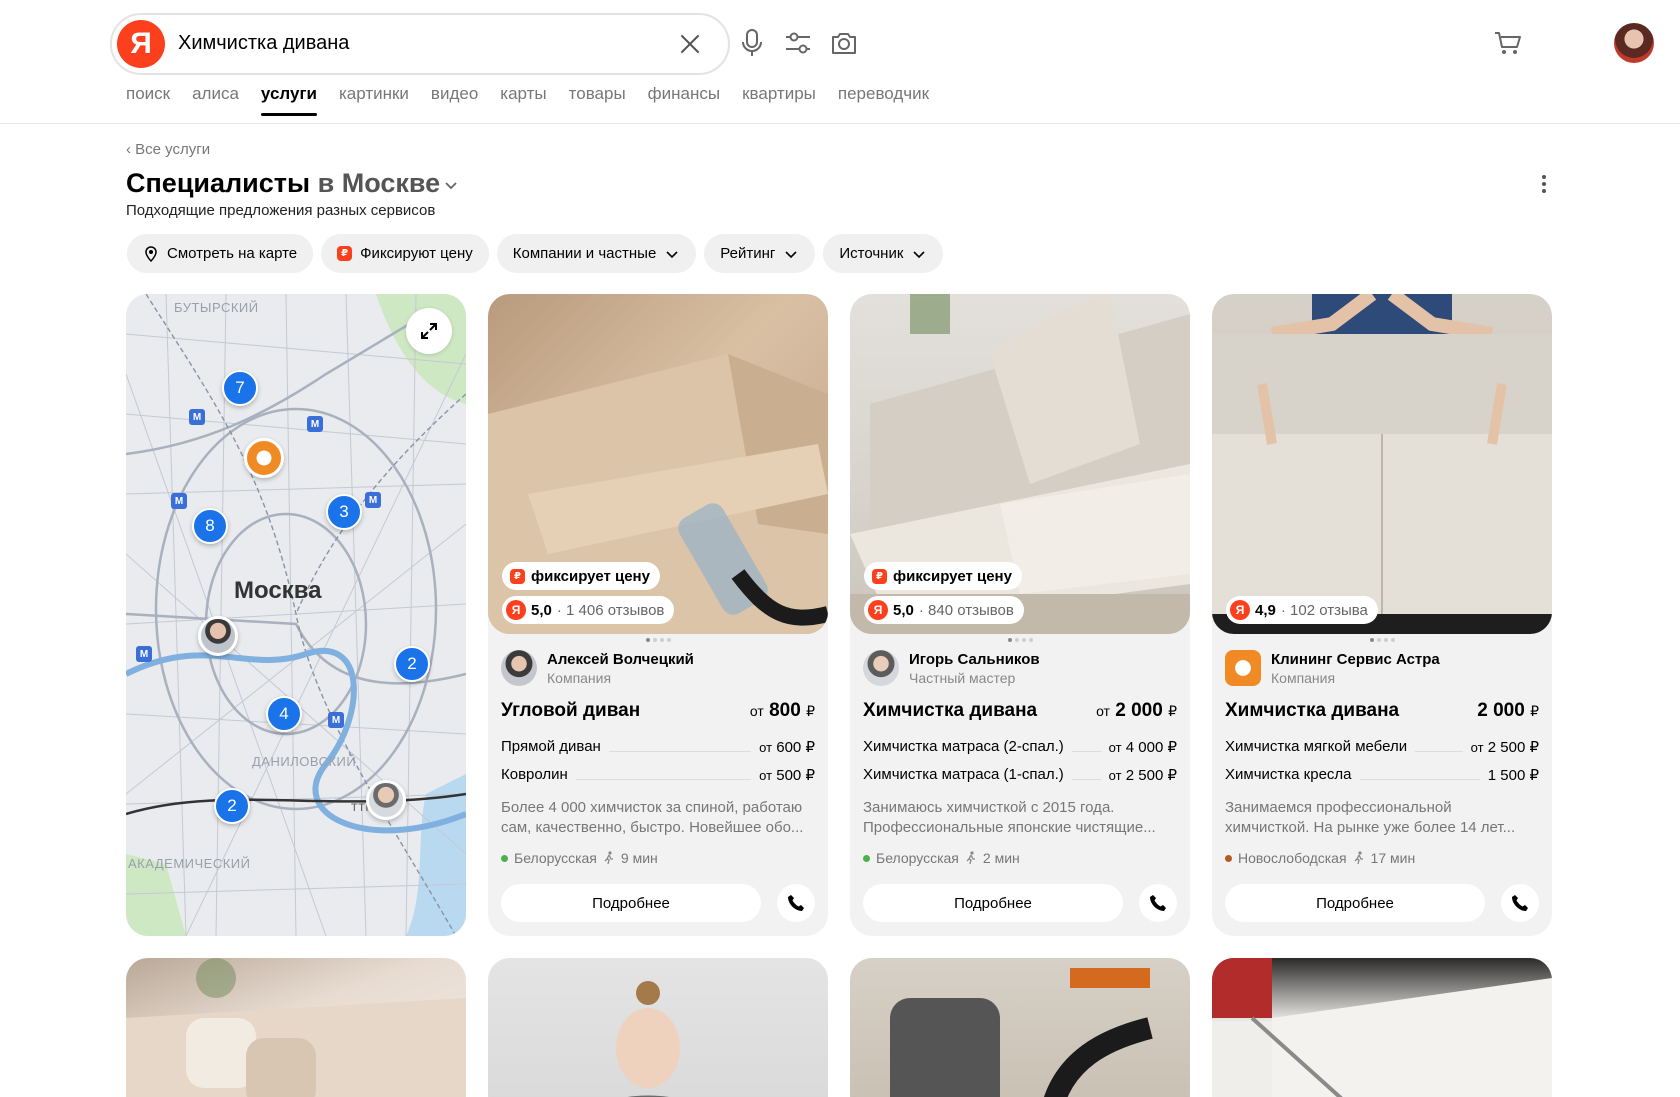 This screenshot has height=1097, width=1680. What do you see at coordinates (760, 253) in the screenshot?
I see `rating-filter-chip: Рейтинг` at bounding box center [760, 253].